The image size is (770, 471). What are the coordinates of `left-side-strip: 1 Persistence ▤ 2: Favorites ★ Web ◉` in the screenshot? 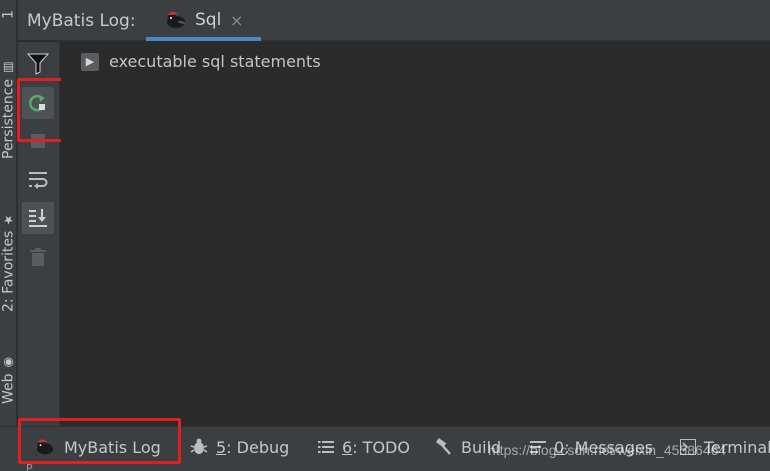 It's located at (8, 235).